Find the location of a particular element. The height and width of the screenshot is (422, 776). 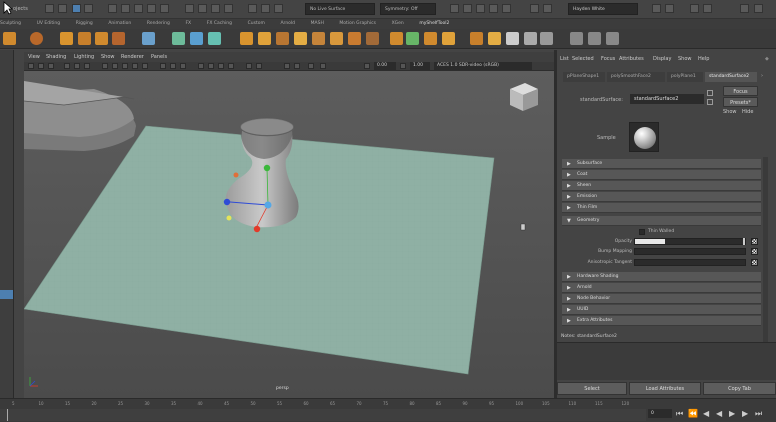

history-icon is located at coordinates (189, 8).